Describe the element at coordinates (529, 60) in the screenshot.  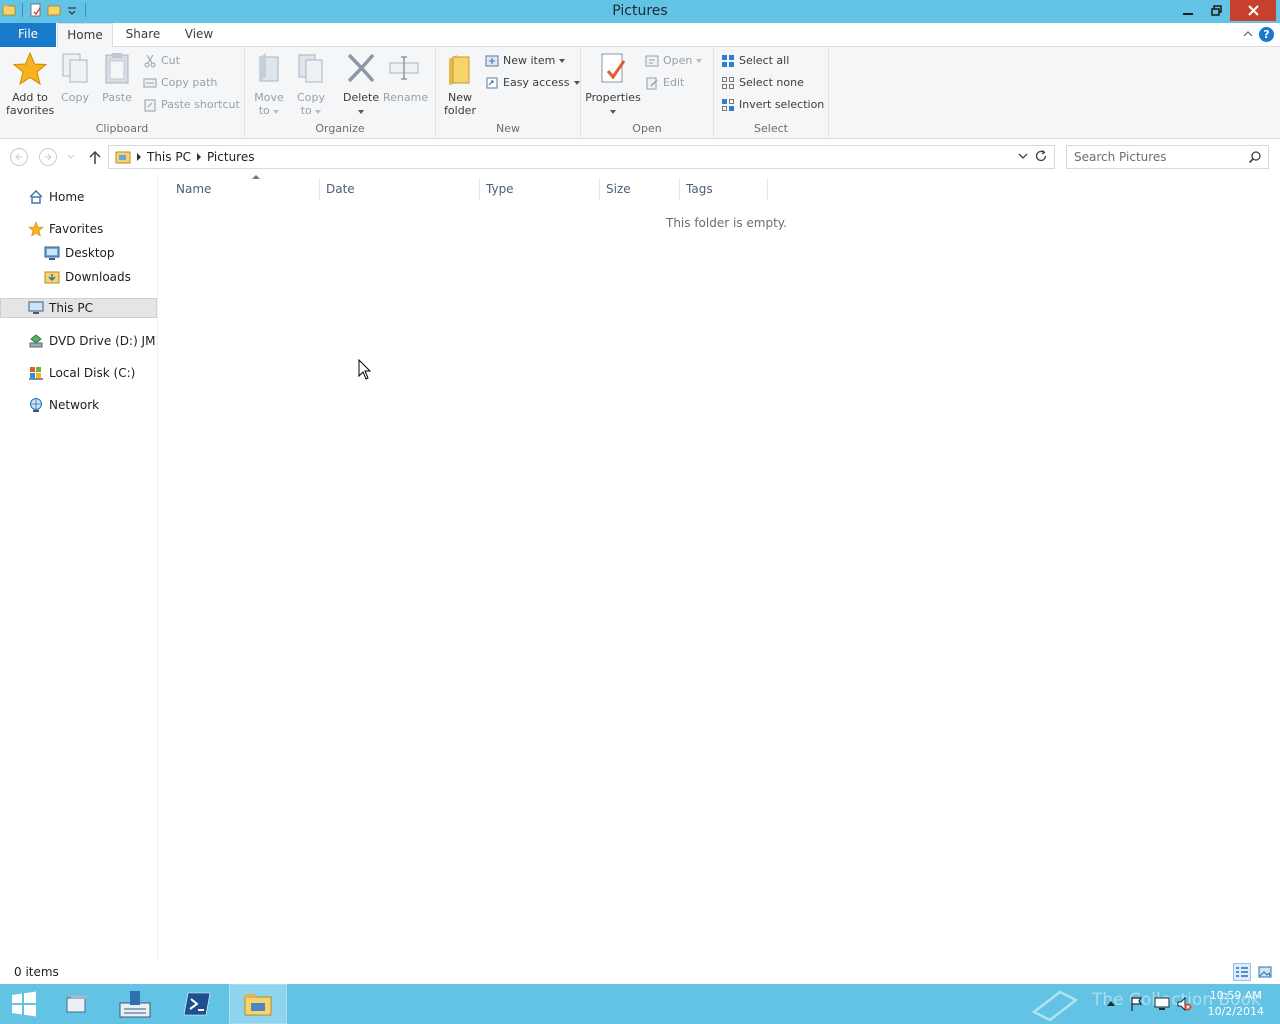
I see `new-item-label: New item` at that location.